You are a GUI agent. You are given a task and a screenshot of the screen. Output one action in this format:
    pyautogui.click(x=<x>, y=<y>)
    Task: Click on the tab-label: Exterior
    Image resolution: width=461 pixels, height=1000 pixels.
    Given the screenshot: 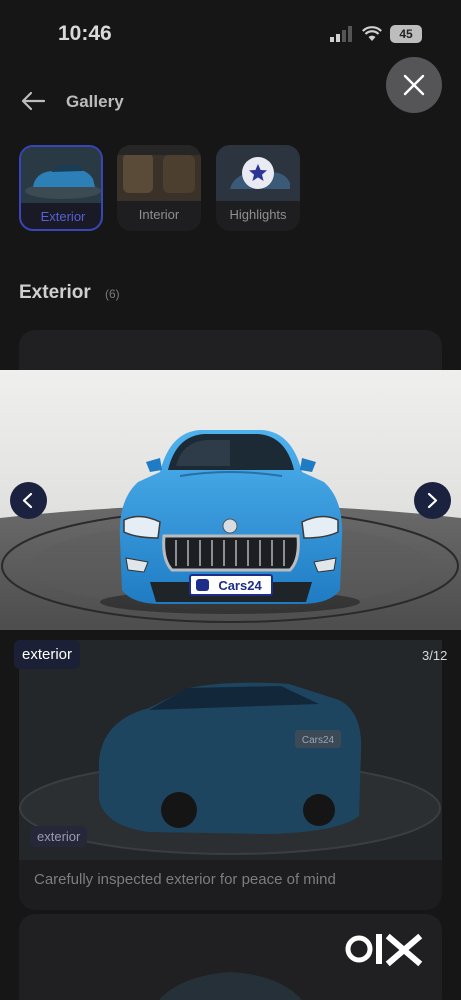 What is the action you would take?
    pyautogui.click(x=63, y=216)
    